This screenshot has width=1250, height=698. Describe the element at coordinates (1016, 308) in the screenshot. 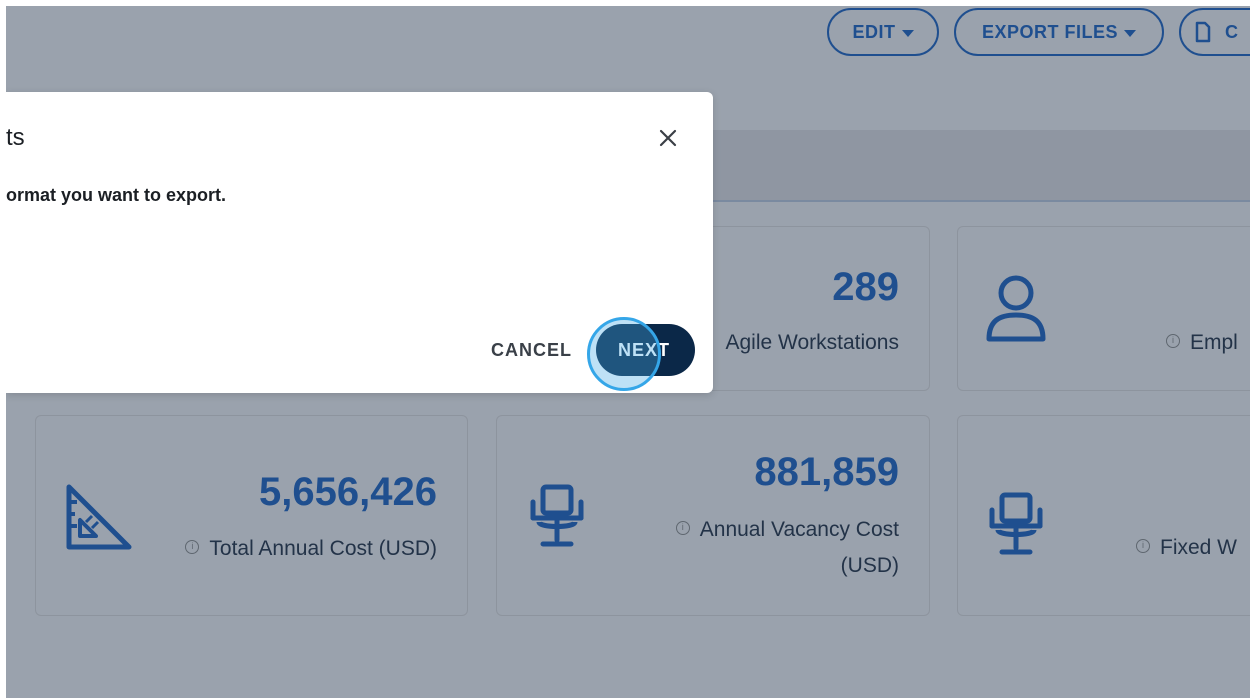

I see `user-icon` at that location.